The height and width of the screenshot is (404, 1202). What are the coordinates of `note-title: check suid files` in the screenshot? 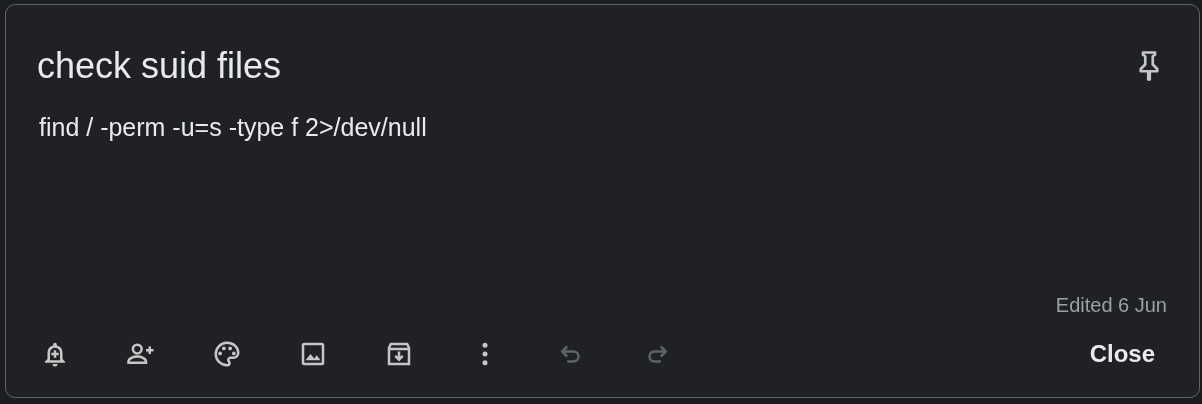 It's located at (159, 66).